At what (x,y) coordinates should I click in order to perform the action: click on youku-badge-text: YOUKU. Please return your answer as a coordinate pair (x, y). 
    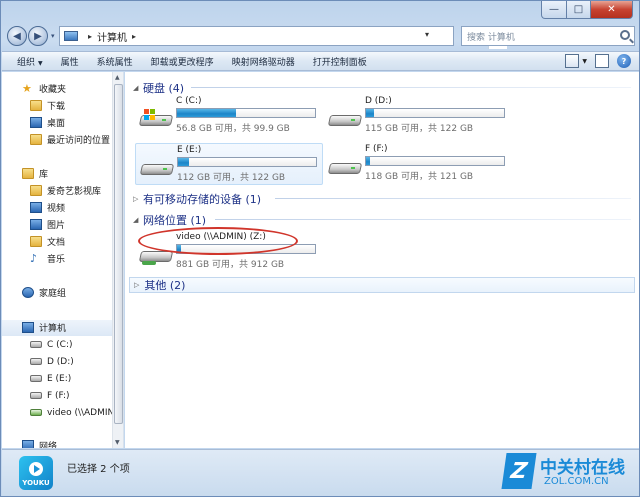
    Looking at the image, I should click on (36, 483).